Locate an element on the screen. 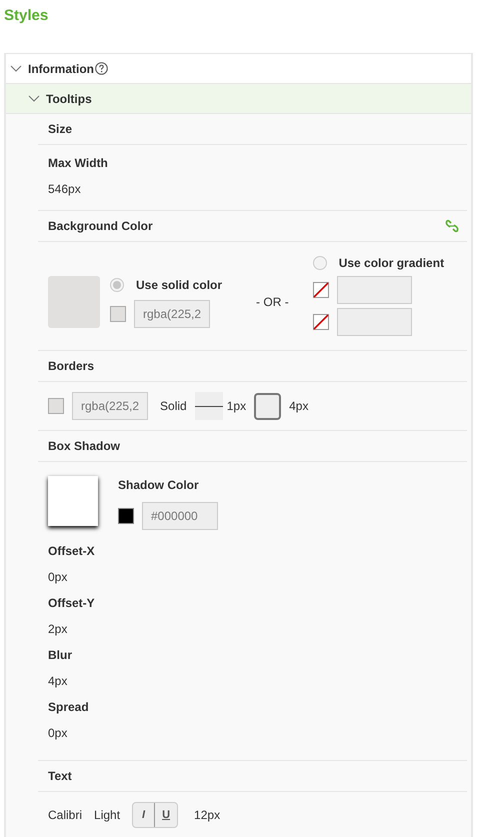 This screenshot has width=480, height=837. line-style-sample is located at coordinates (208, 406).